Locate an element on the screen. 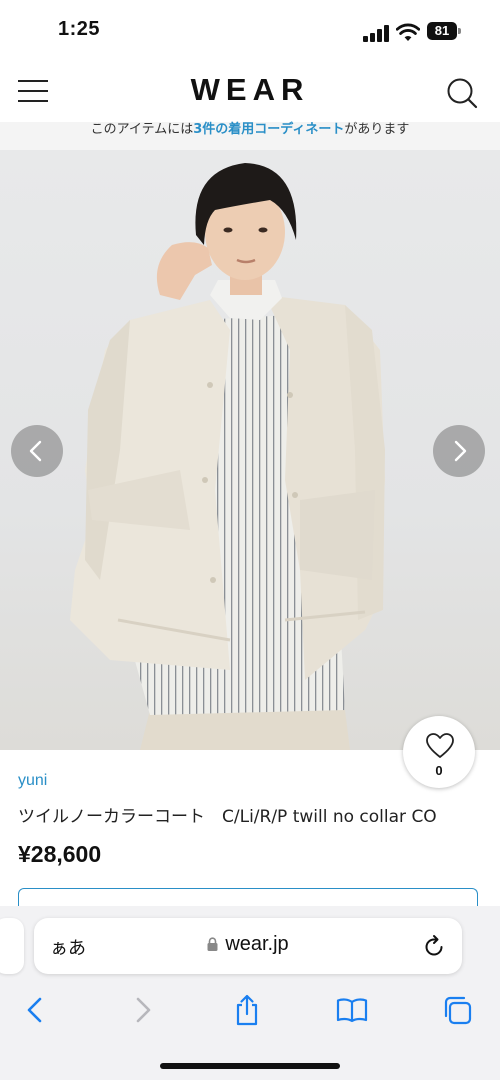 This screenshot has width=500, height=1080. back-icon is located at coordinates (36, 1010).